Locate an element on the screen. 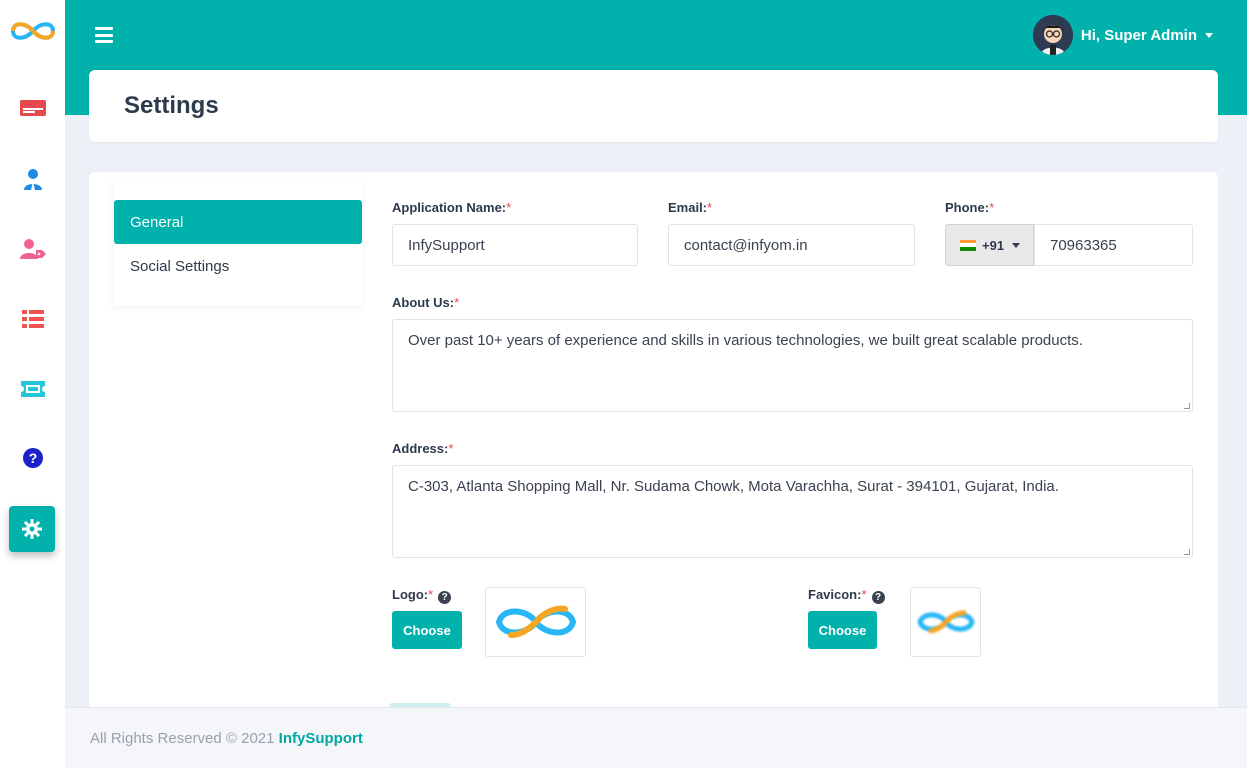 Image resolution: width=1247 pixels, height=768 pixels. sidebar: ? is located at coordinates (32, 384).